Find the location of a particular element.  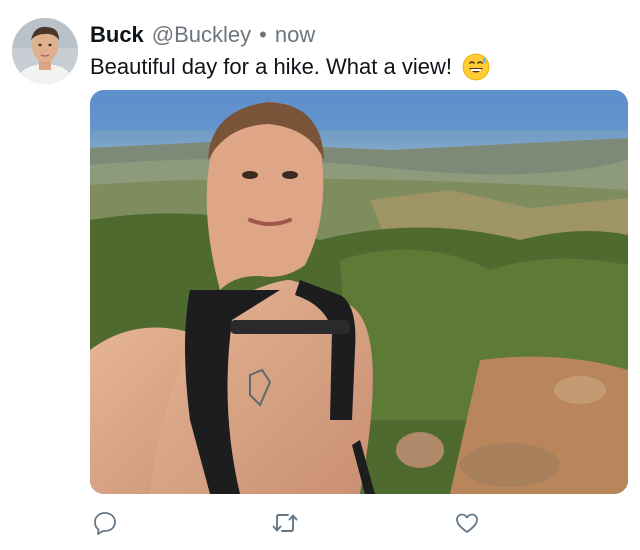

heart-icon is located at coordinates (467, 525).